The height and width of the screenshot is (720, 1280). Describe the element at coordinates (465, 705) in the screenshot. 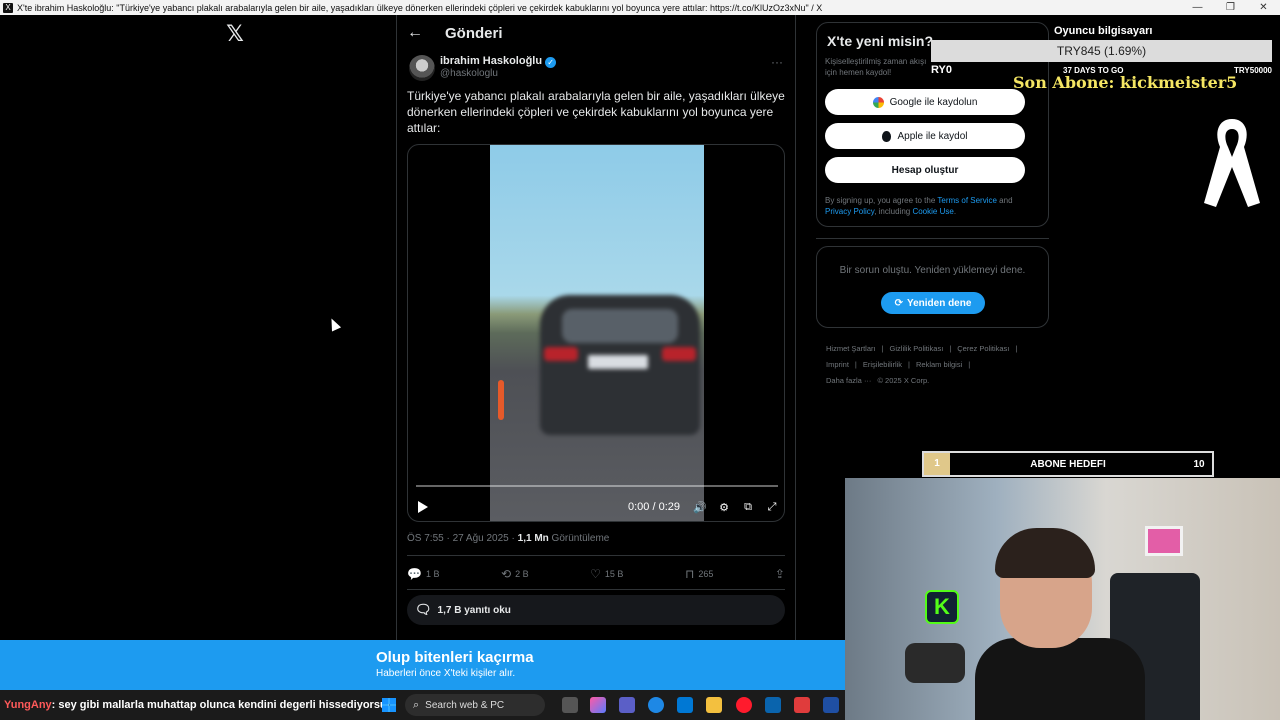

I see `search-placeholder: Search web & PC` at that location.